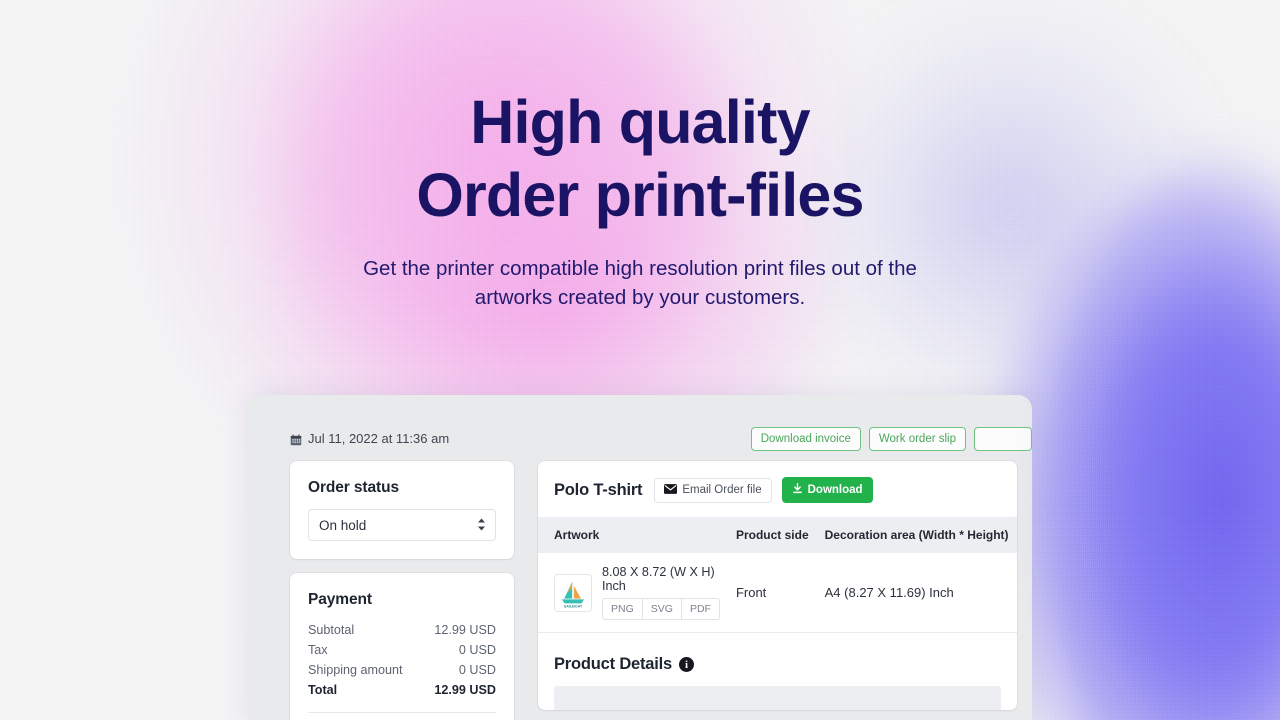  What do you see at coordinates (640, 195) in the screenshot?
I see `page-title-line-2: Order print-files` at bounding box center [640, 195].